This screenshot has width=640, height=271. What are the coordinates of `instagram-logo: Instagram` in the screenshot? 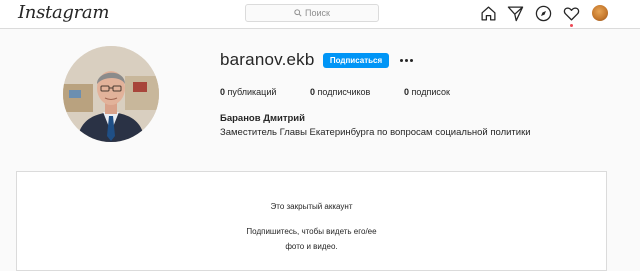 It's located at (63, 12).